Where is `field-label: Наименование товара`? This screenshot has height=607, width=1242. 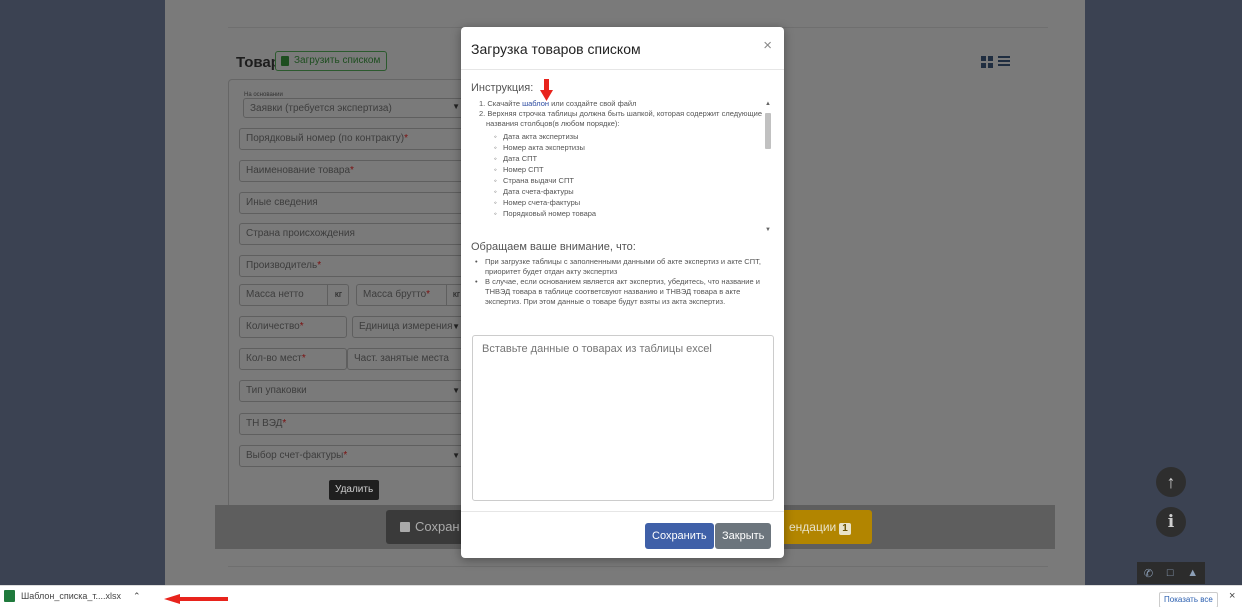
field-label: Наименование товара is located at coordinates (298, 170).